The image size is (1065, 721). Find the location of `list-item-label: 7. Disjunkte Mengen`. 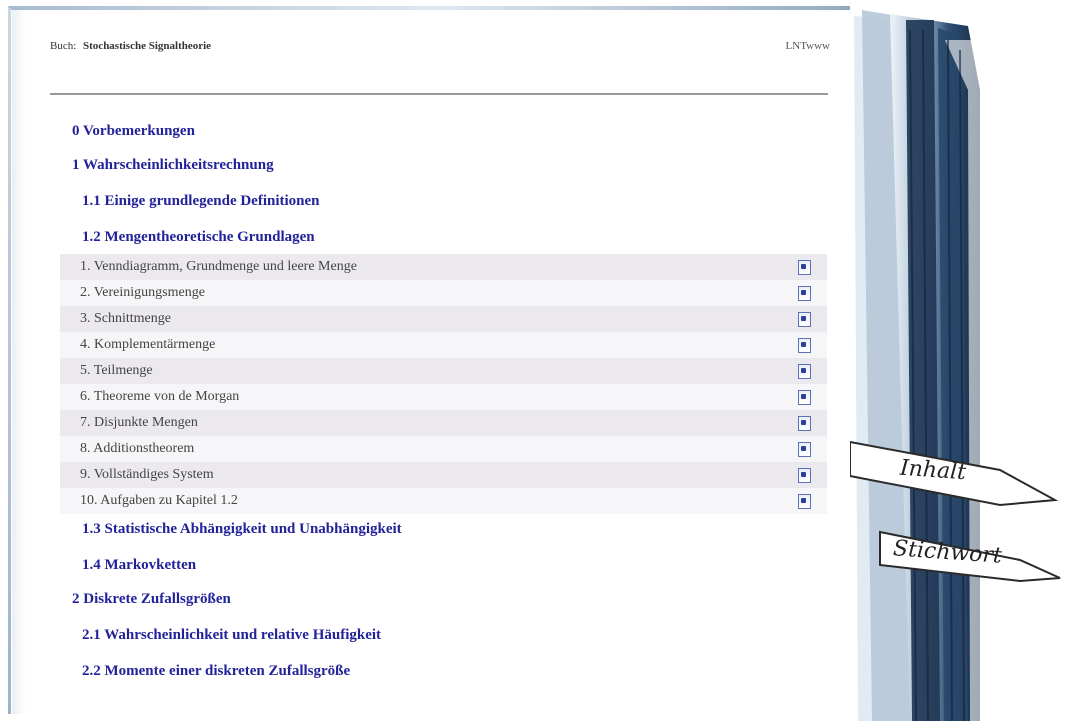

list-item-label: 7. Disjunkte Mengen is located at coordinates (139, 422).